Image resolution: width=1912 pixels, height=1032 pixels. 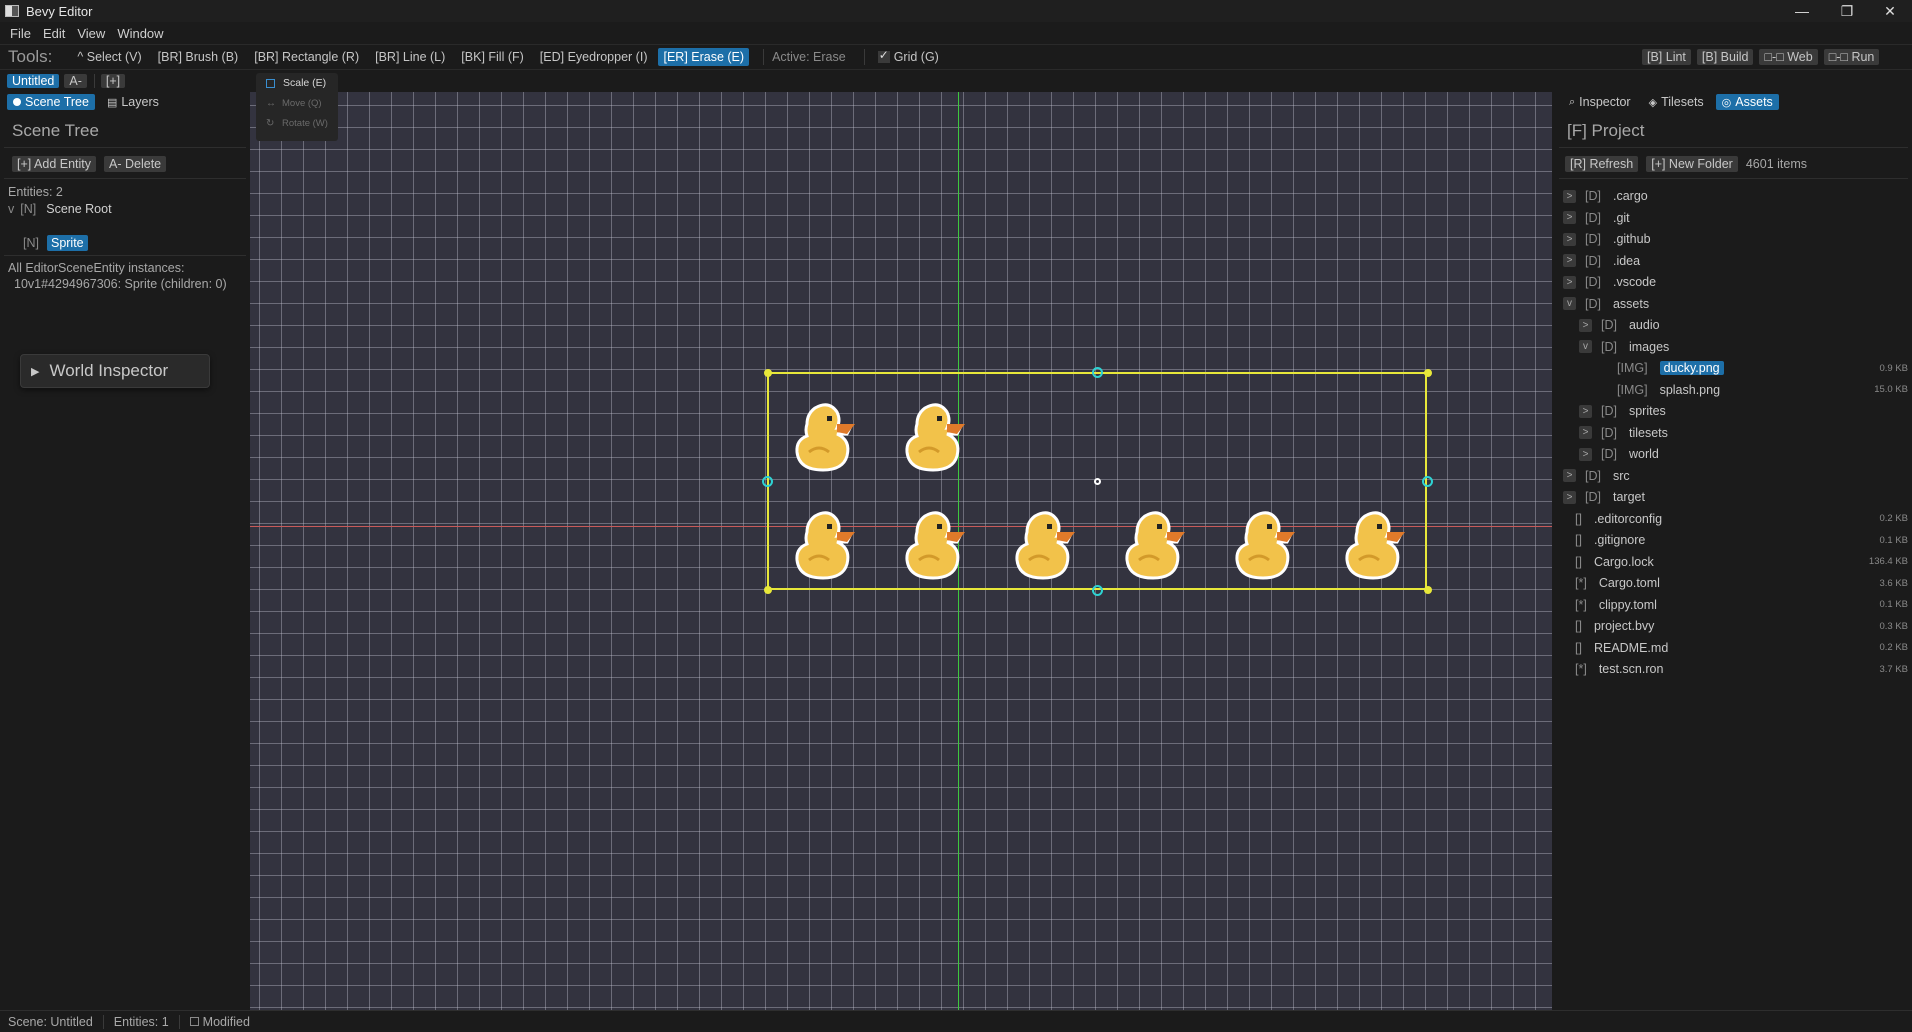 What do you see at coordinates (1890, 11) in the screenshot?
I see `close-icon: ✕` at bounding box center [1890, 11].